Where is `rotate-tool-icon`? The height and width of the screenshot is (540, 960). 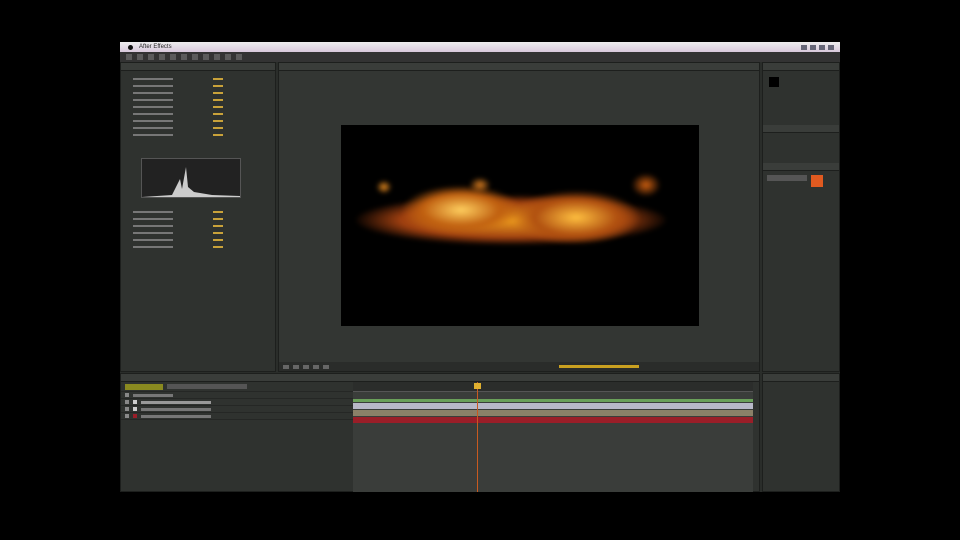
rotate-tool-icon is located at coordinates (162, 57).